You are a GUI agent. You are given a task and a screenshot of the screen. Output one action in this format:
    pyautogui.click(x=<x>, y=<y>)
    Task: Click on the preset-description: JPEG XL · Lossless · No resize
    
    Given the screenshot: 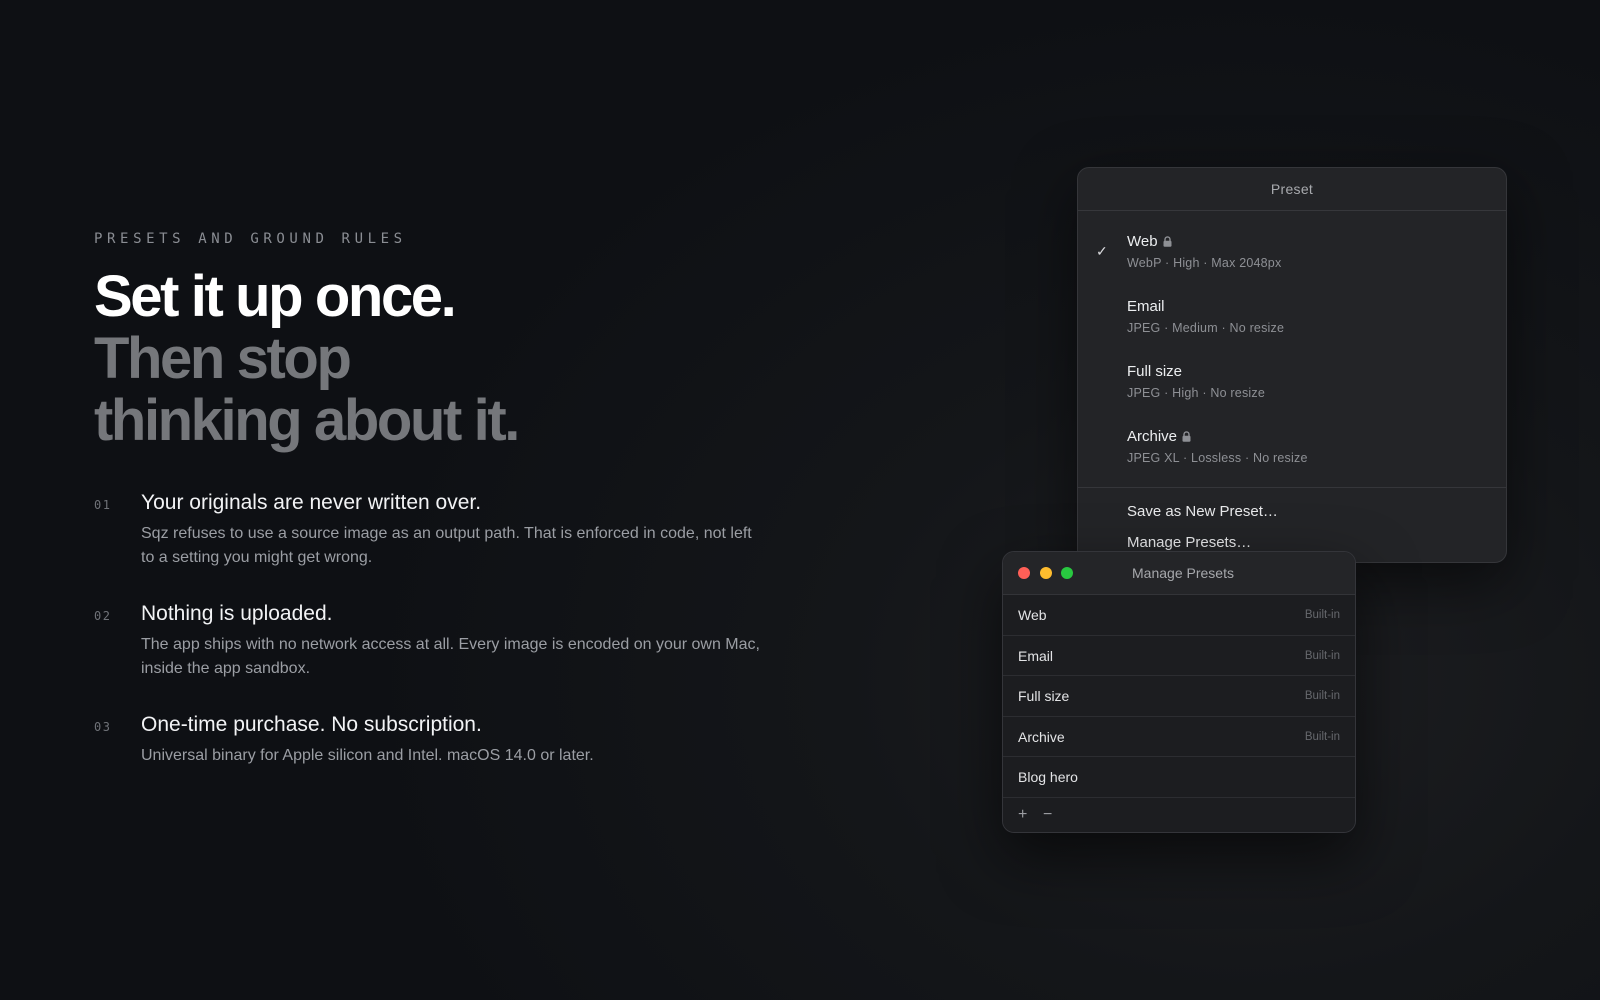 What is the action you would take?
    pyautogui.click(x=1217, y=458)
    